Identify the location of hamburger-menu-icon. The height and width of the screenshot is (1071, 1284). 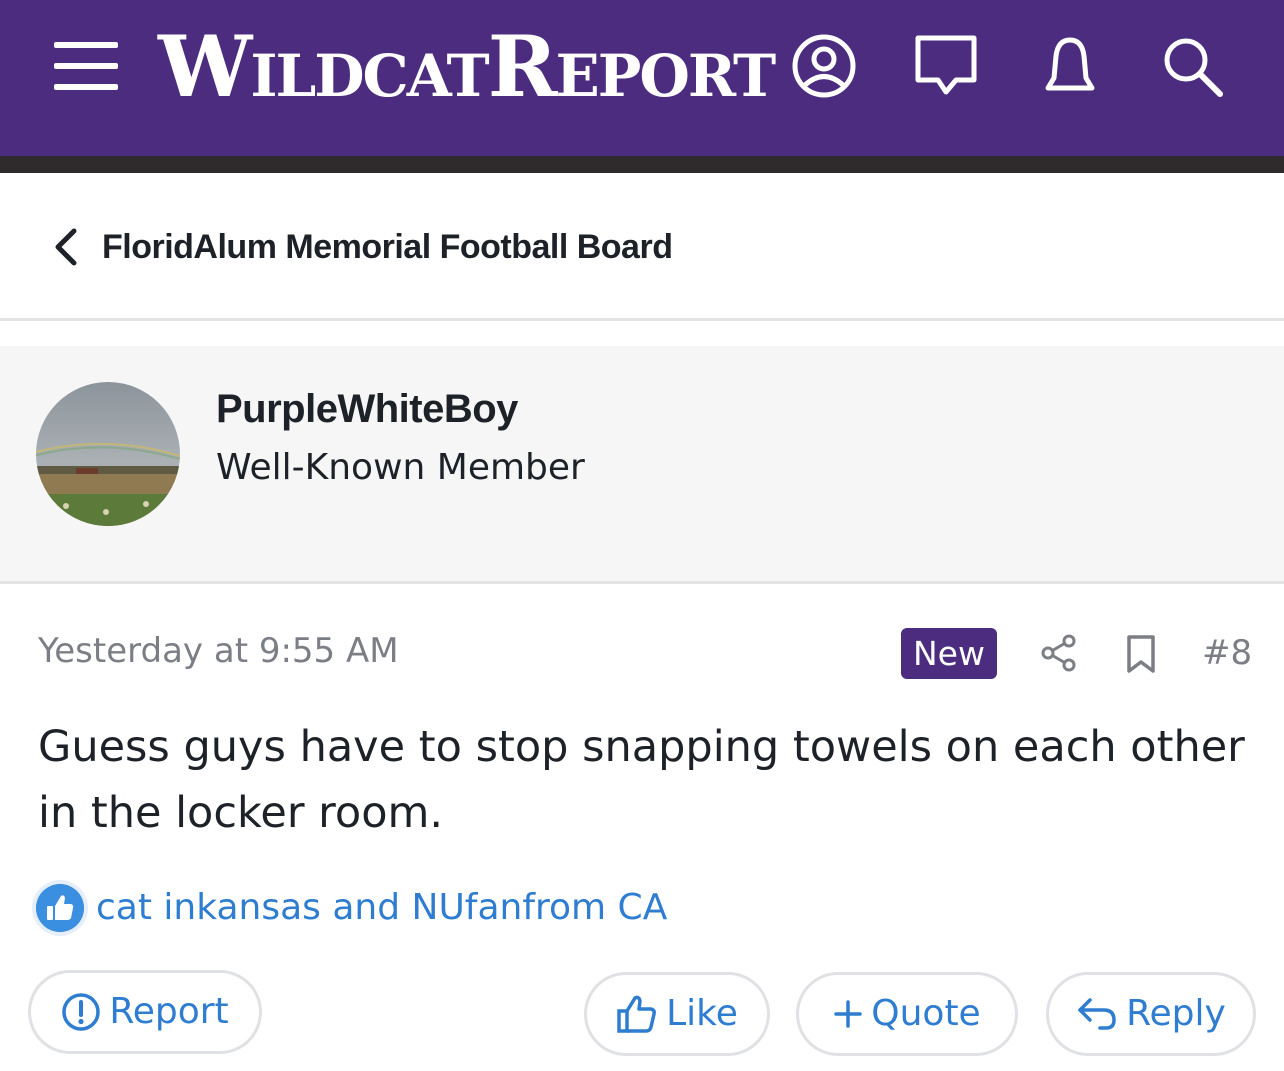
(86, 66).